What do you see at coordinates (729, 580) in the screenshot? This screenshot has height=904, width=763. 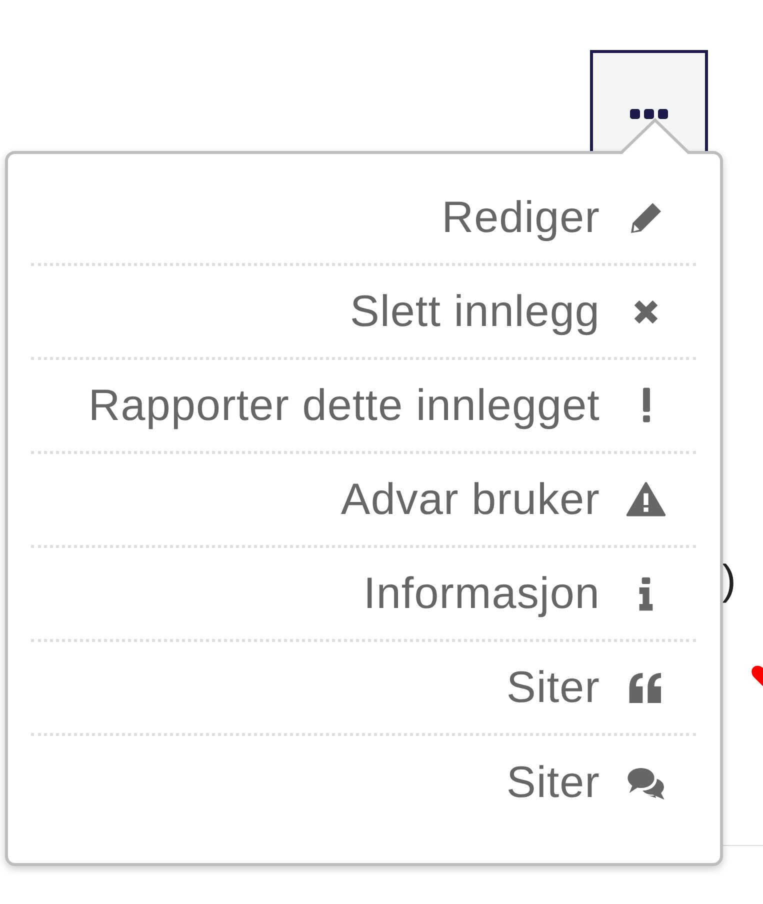 I see `background-text: )` at bounding box center [729, 580].